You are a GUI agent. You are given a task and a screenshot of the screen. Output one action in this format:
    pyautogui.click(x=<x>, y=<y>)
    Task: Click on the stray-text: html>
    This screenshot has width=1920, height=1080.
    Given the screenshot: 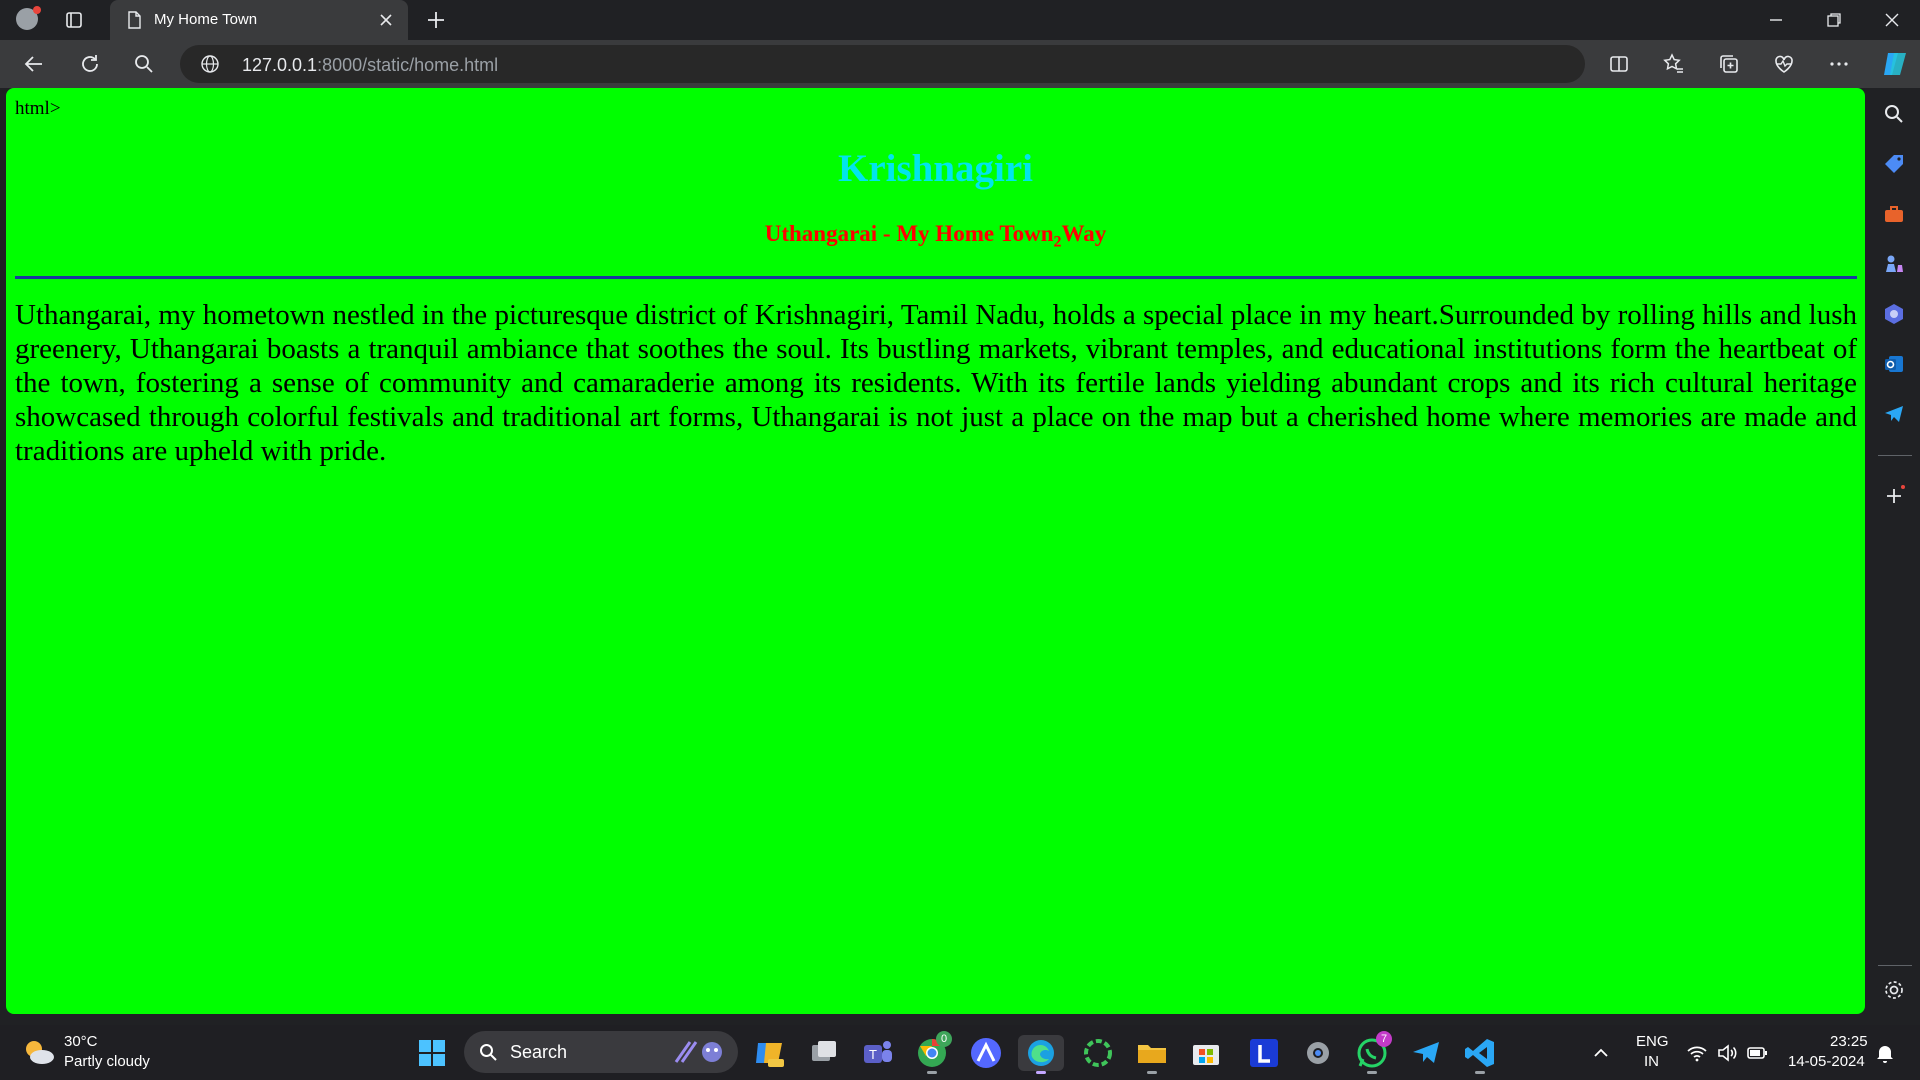 What is the action you would take?
    pyautogui.click(x=38, y=108)
    